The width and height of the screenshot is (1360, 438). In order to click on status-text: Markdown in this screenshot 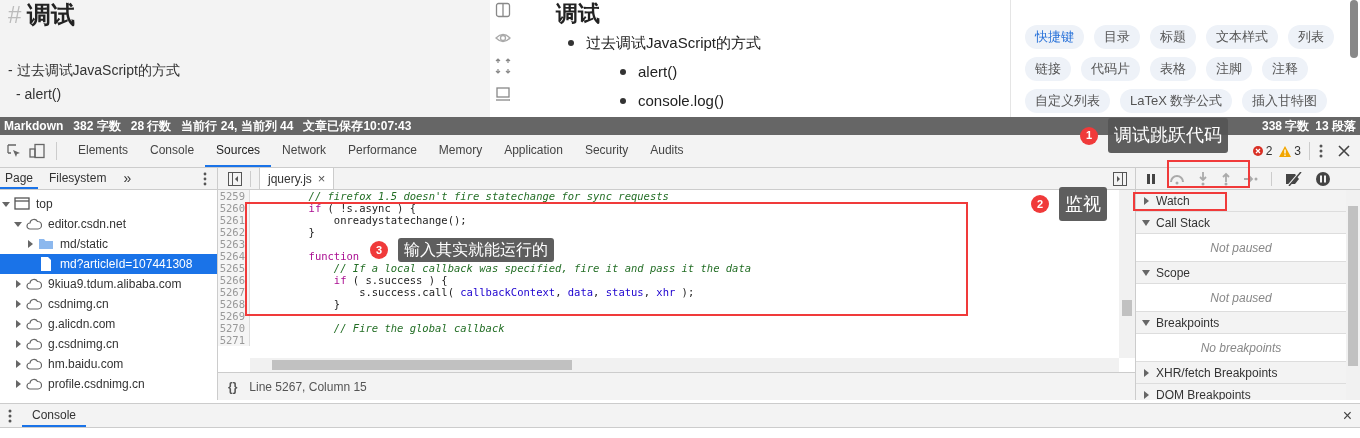, I will do `click(34, 126)`.